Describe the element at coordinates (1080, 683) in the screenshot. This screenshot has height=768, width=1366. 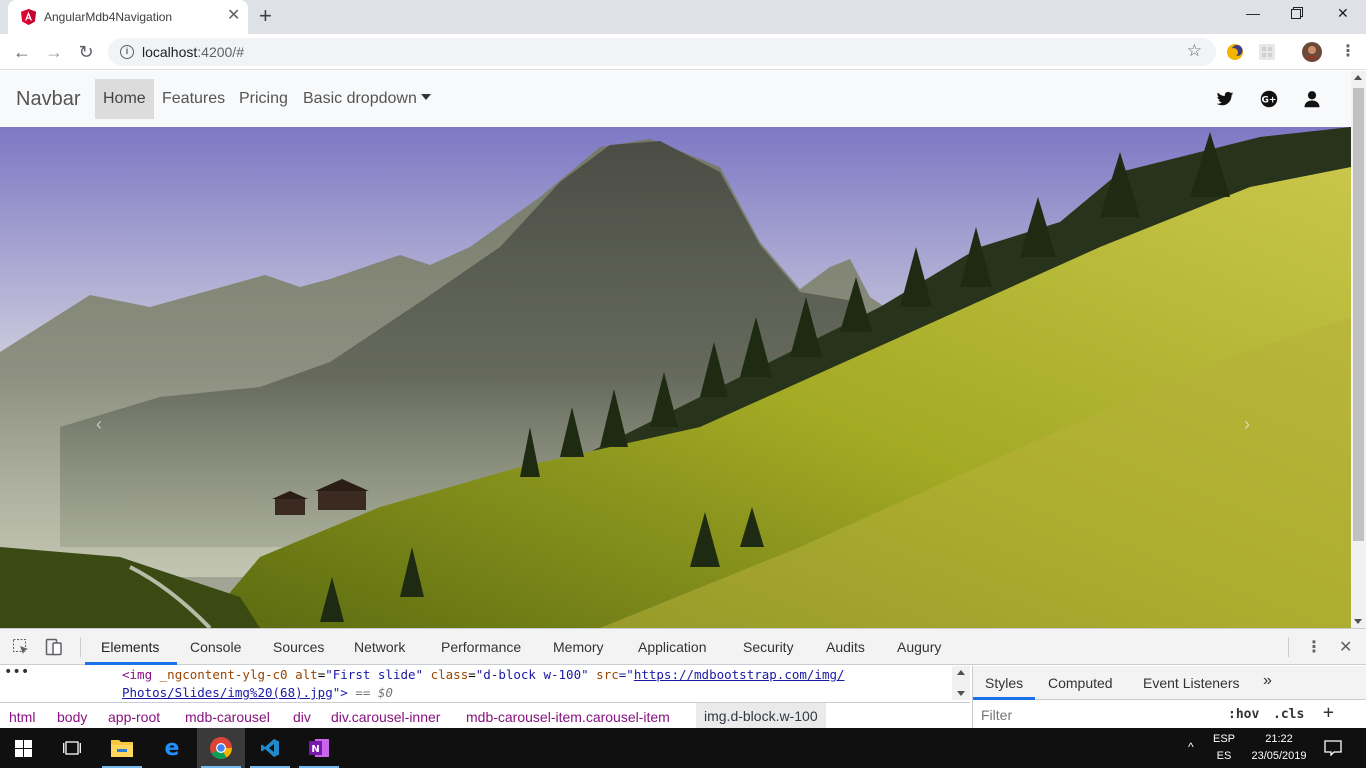
I see `tab-computed: Computed` at that location.